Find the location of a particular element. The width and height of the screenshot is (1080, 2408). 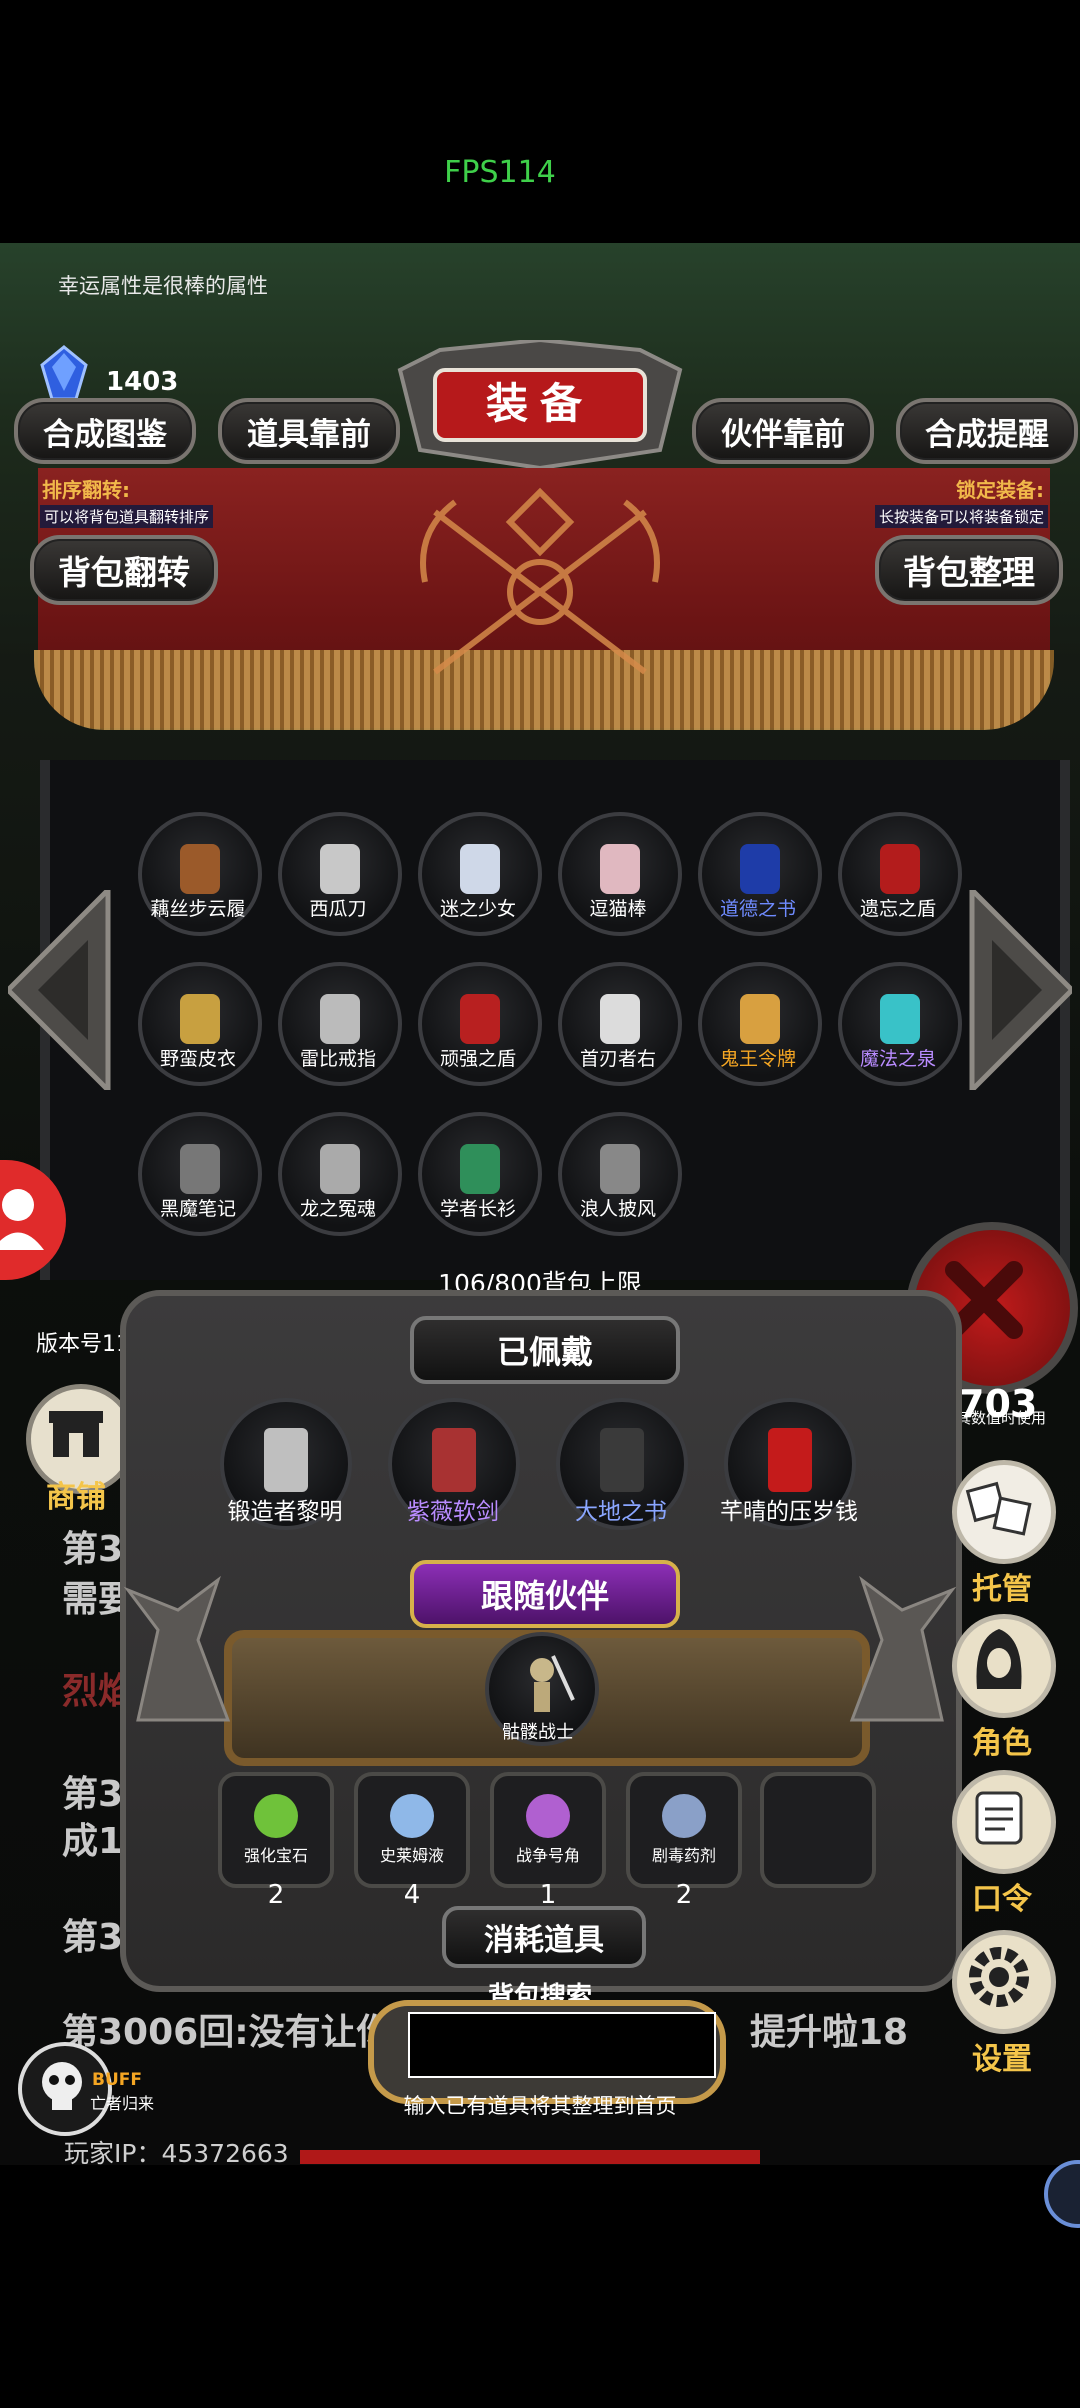

inventory-item-label: 黑魔笔记 is located at coordinates (197, 1209).